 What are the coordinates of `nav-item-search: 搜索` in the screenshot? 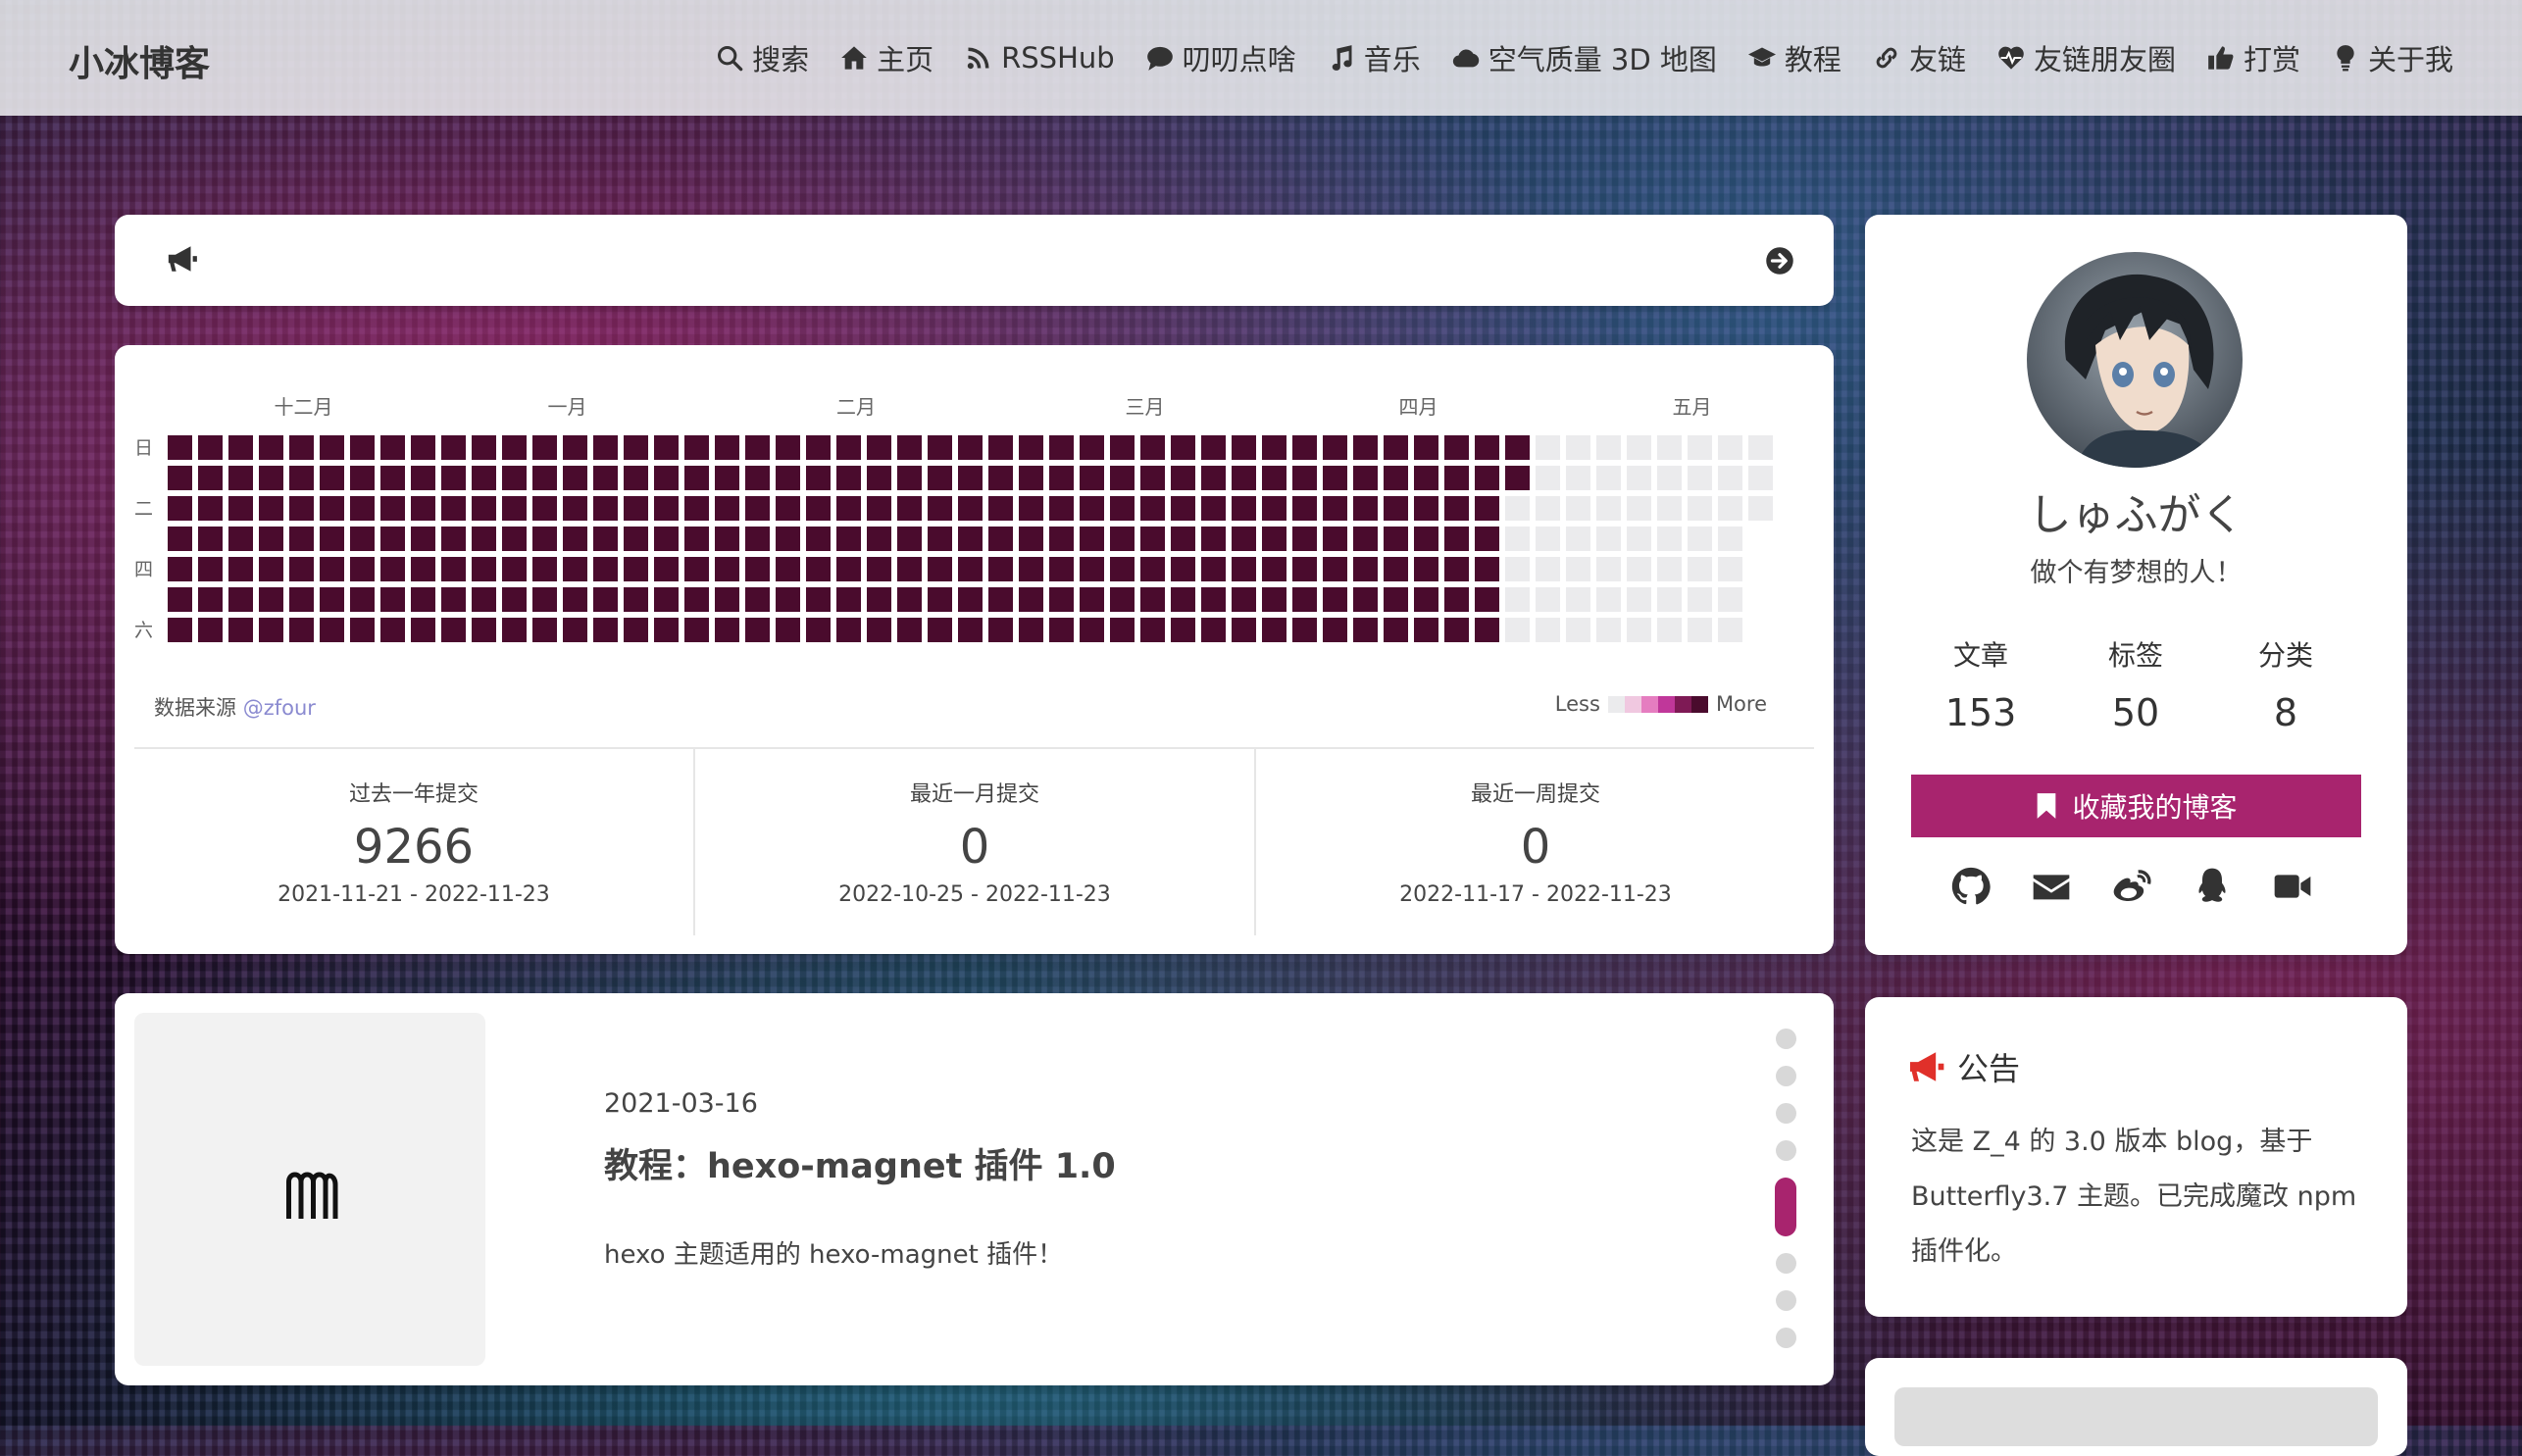 It's located at (762, 57).